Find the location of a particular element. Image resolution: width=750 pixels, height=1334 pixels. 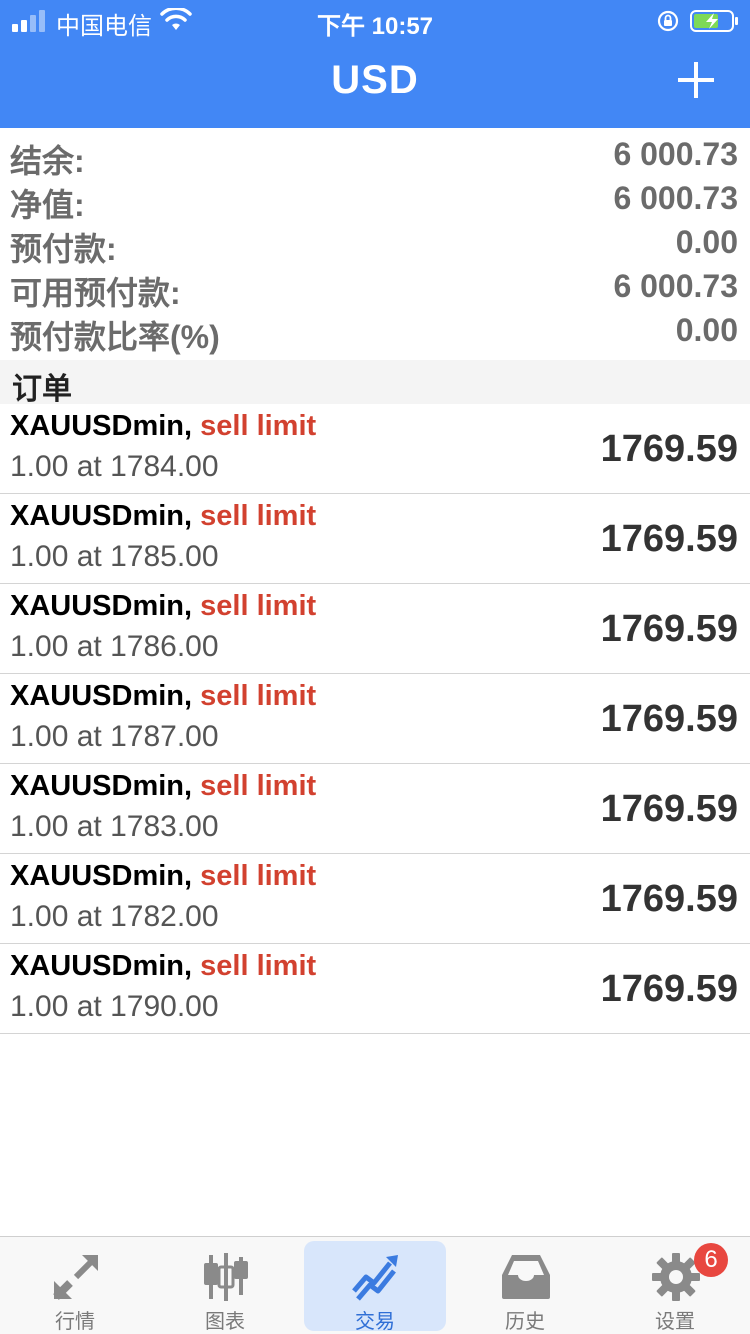

battery-charging-icon is located at coordinates (714, 21).